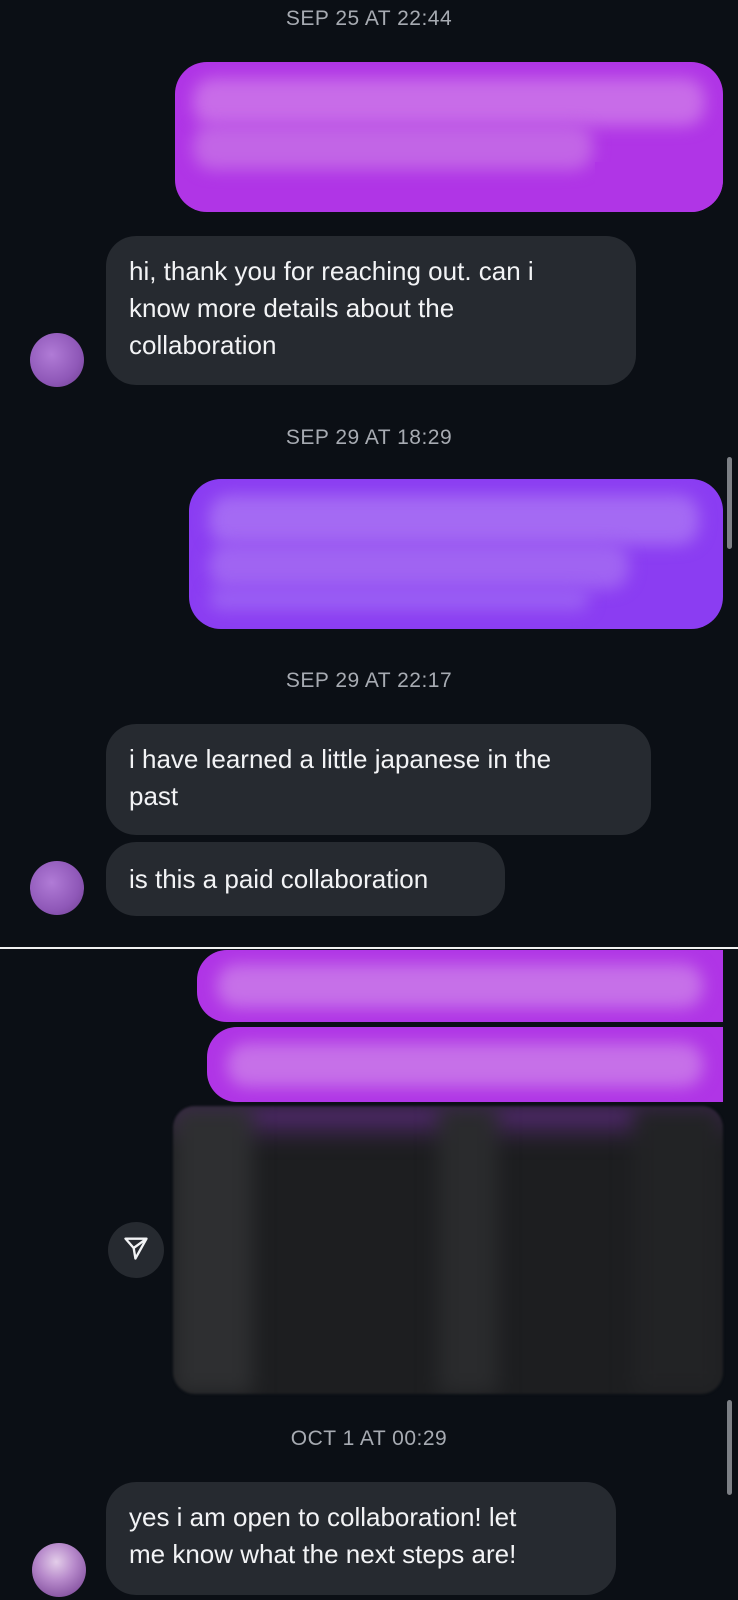  I want to click on message-text-line: collaboration, so click(203, 345).